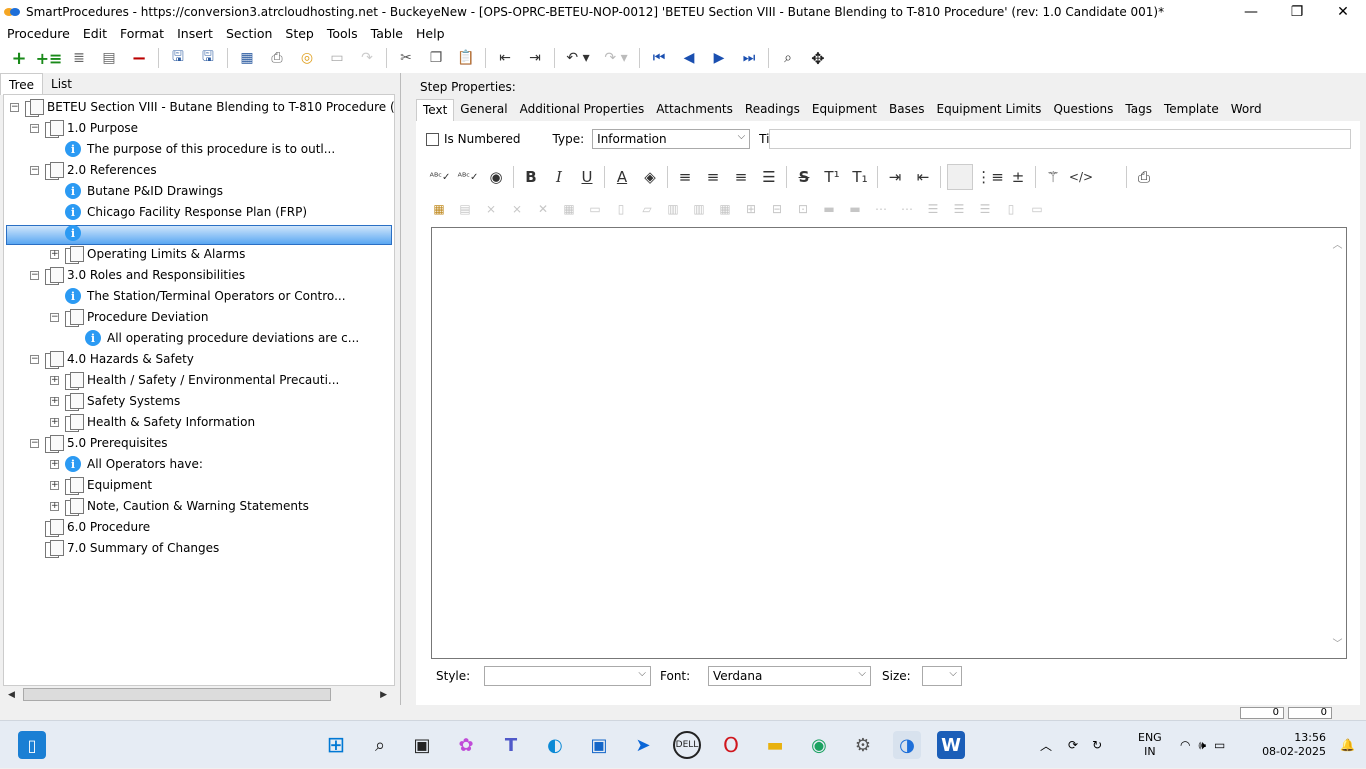  I want to click on tab-tree: Tree, so click(22, 84).